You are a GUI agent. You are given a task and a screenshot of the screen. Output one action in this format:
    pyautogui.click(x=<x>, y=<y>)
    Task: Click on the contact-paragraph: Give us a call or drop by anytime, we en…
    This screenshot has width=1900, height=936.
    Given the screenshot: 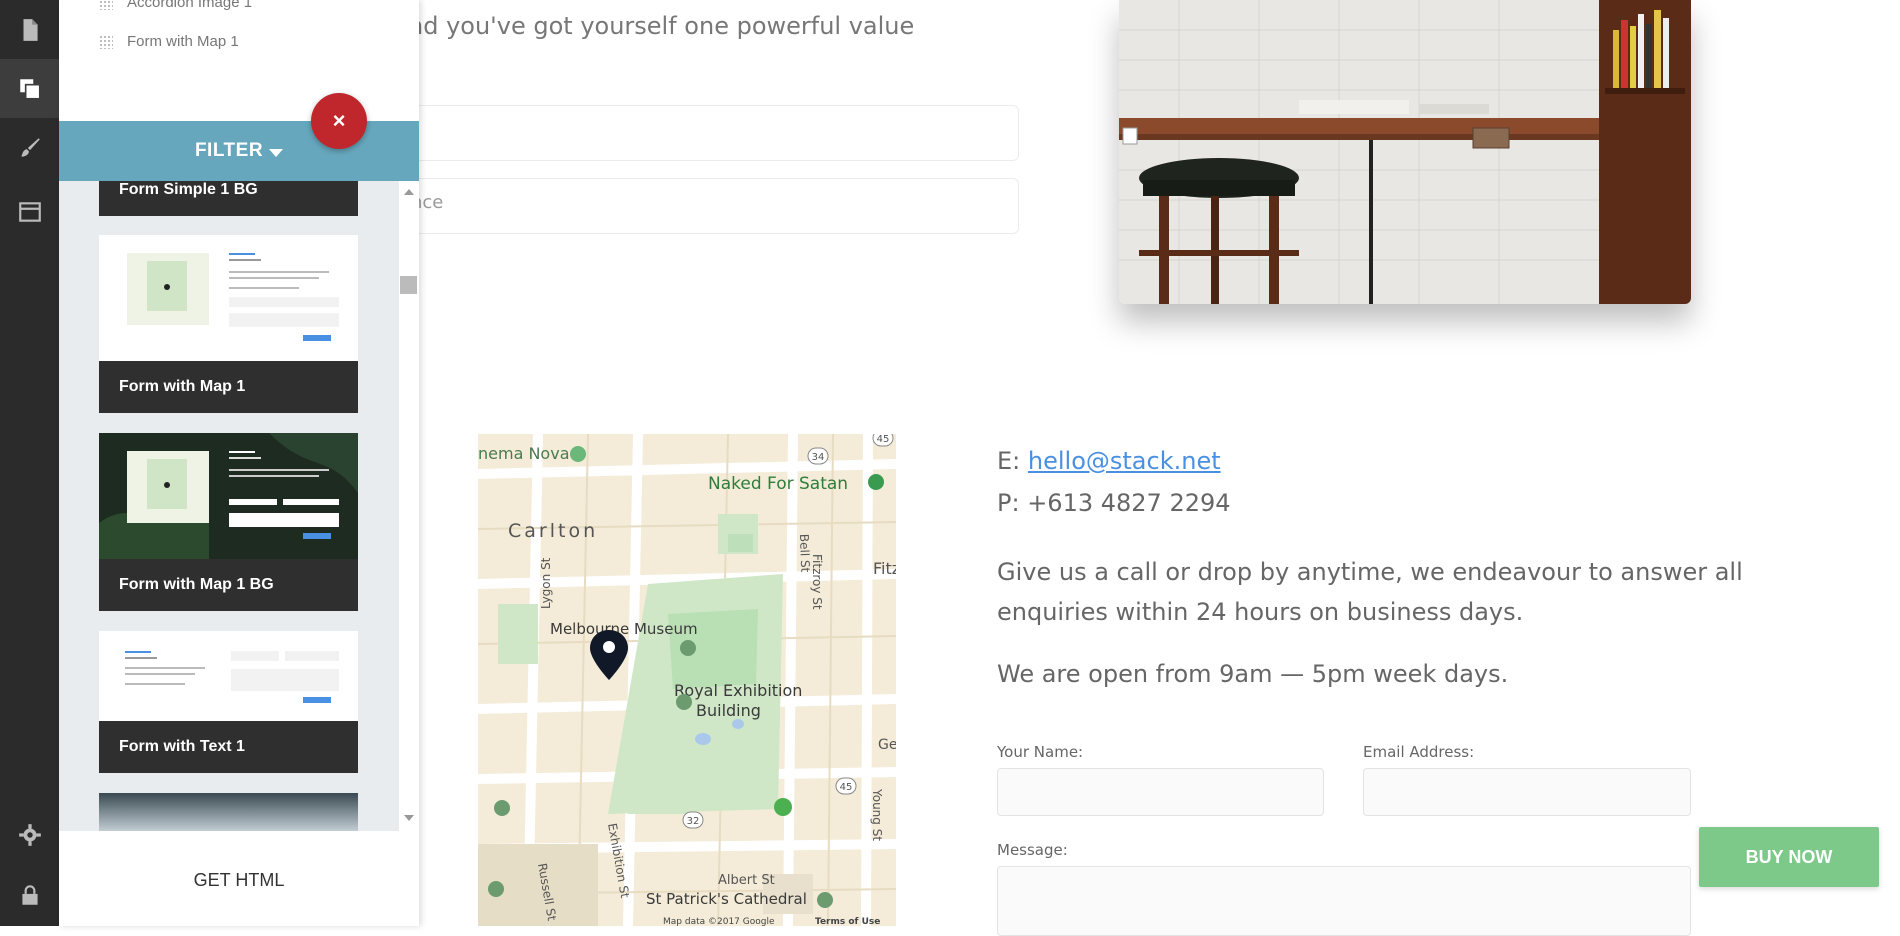 What is the action you would take?
    pyautogui.click(x=1370, y=592)
    